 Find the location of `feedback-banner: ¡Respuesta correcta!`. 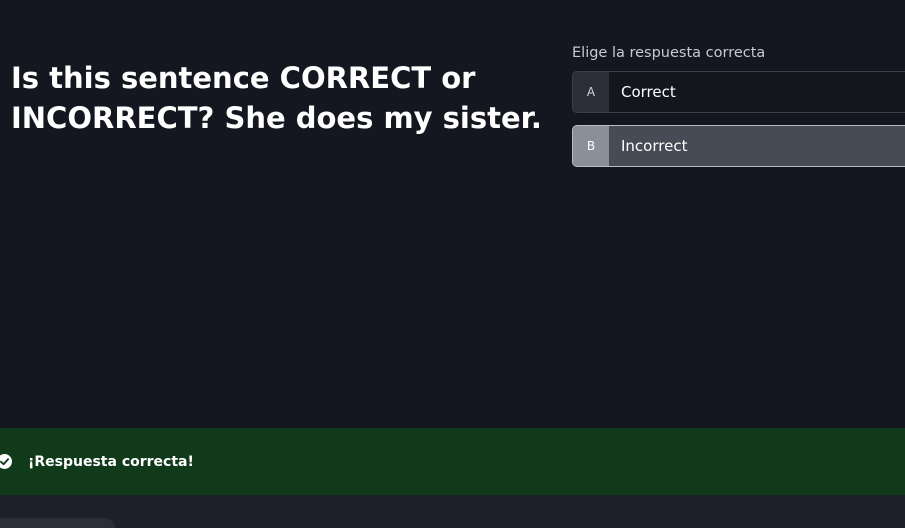

feedback-banner: ¡Respuesta correcta! is located at coordinates (452, 461).